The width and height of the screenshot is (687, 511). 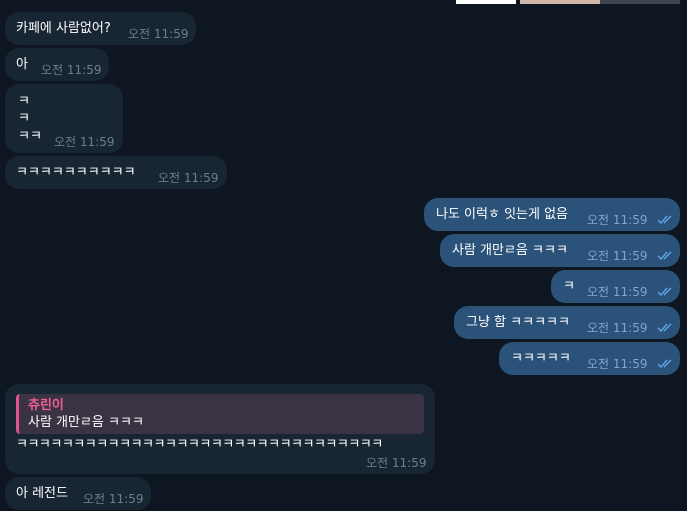 What do you see at coordinates (199, 444) in the screenshot?
I see `message-text: ㅋㅋㅋㅋㅋㅋㅋㅋㅋㅋㅋㅋㅋㅋㅋㅋㅋㅋㅋㅋㅋㅋㅋㅋㅋㅋㅋㅋㅋㅋㅋㅋ` at bounding box center [199, 444].